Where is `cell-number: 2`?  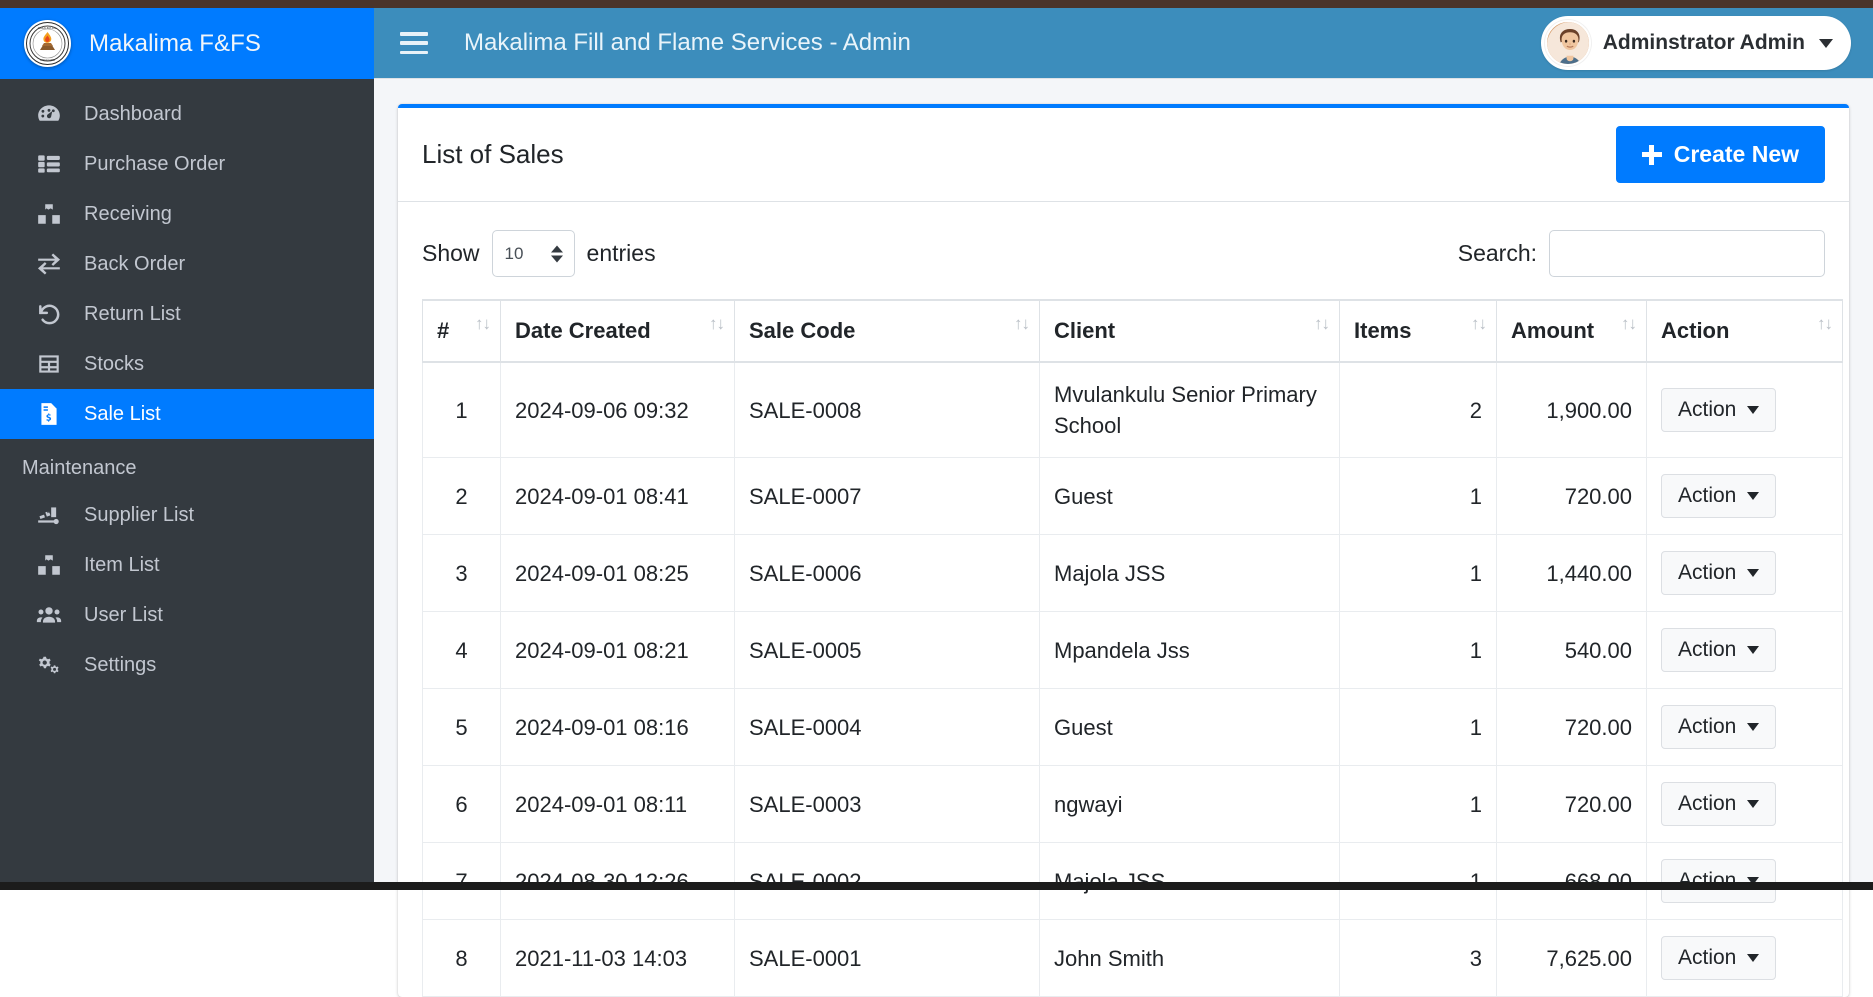 cell-number: 2 is located at coordinates (461, 496).